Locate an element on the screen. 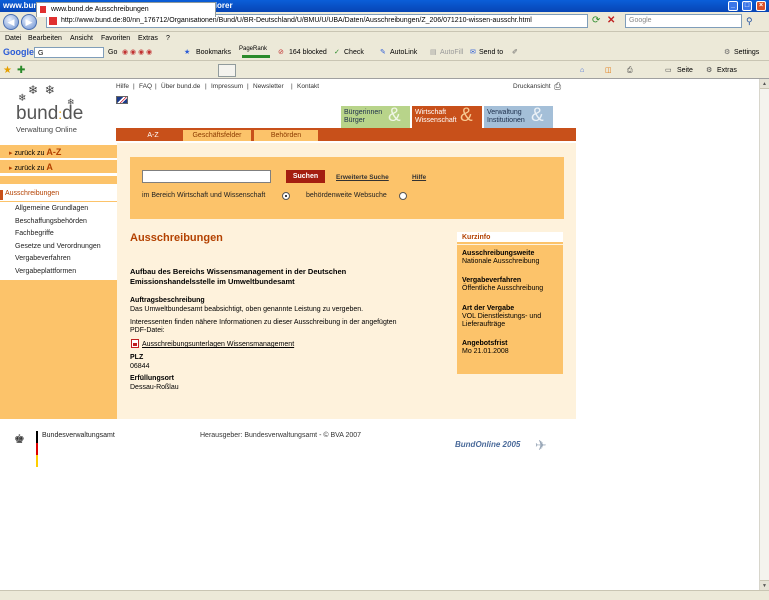 Image resolution: width=769 pixels, height=600 pixels. page-title: Ausschreibungen is located at coordinates (176, 238).